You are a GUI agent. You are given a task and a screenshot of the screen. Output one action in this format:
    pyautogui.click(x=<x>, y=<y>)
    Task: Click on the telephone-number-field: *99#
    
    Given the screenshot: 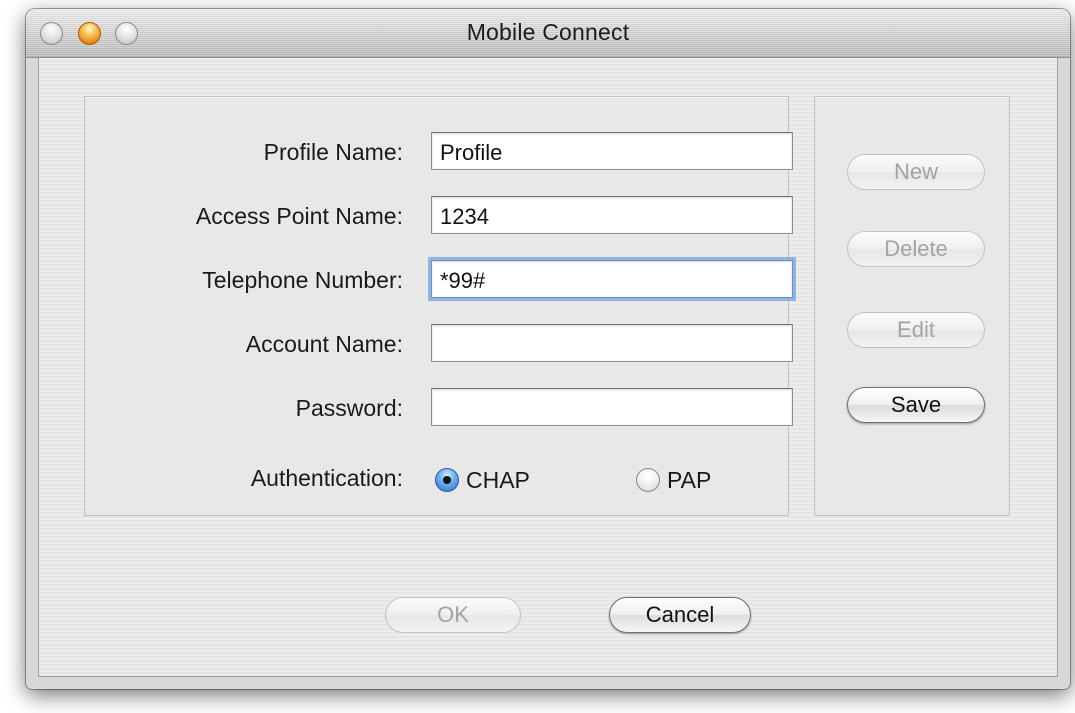 What is the action you would take?
    pyautogui.click(x=612, y=279)
    